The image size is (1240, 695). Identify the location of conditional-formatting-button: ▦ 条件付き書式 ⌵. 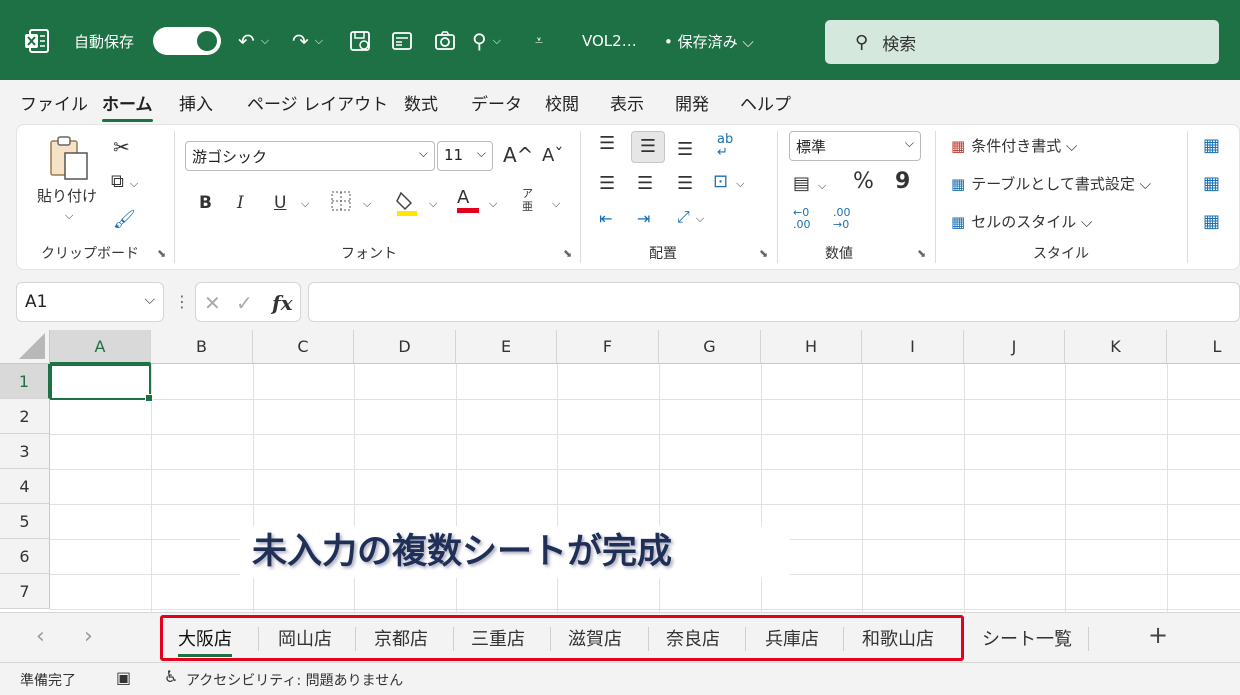
(1014, 145).